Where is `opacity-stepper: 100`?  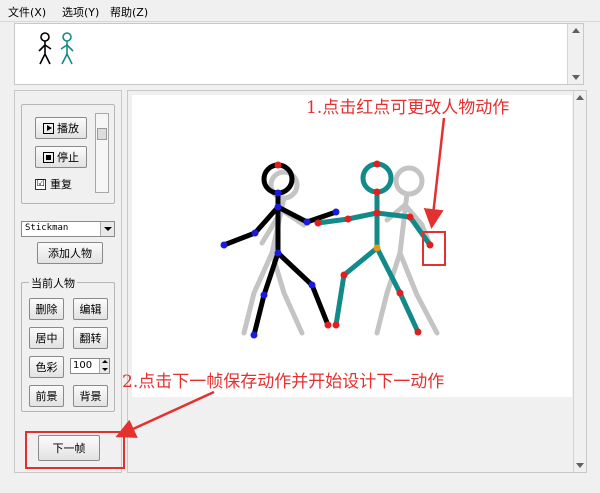 opacity-stepper: 100 is located at coordinates (90, 366).